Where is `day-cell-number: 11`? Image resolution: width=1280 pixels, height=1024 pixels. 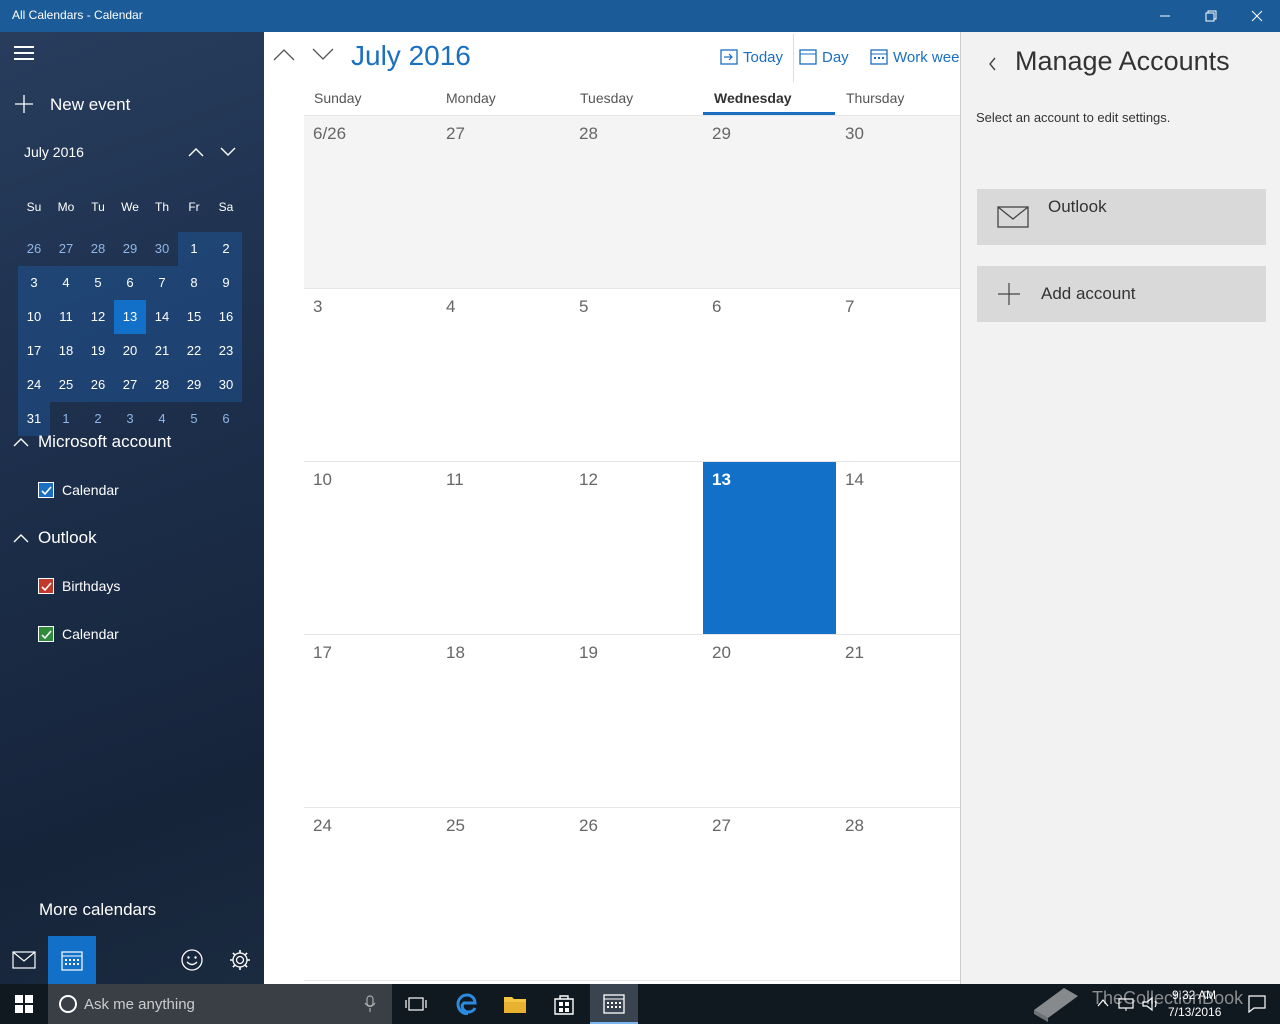 day-cell-number: 11 is located at coordinates (455, 480).